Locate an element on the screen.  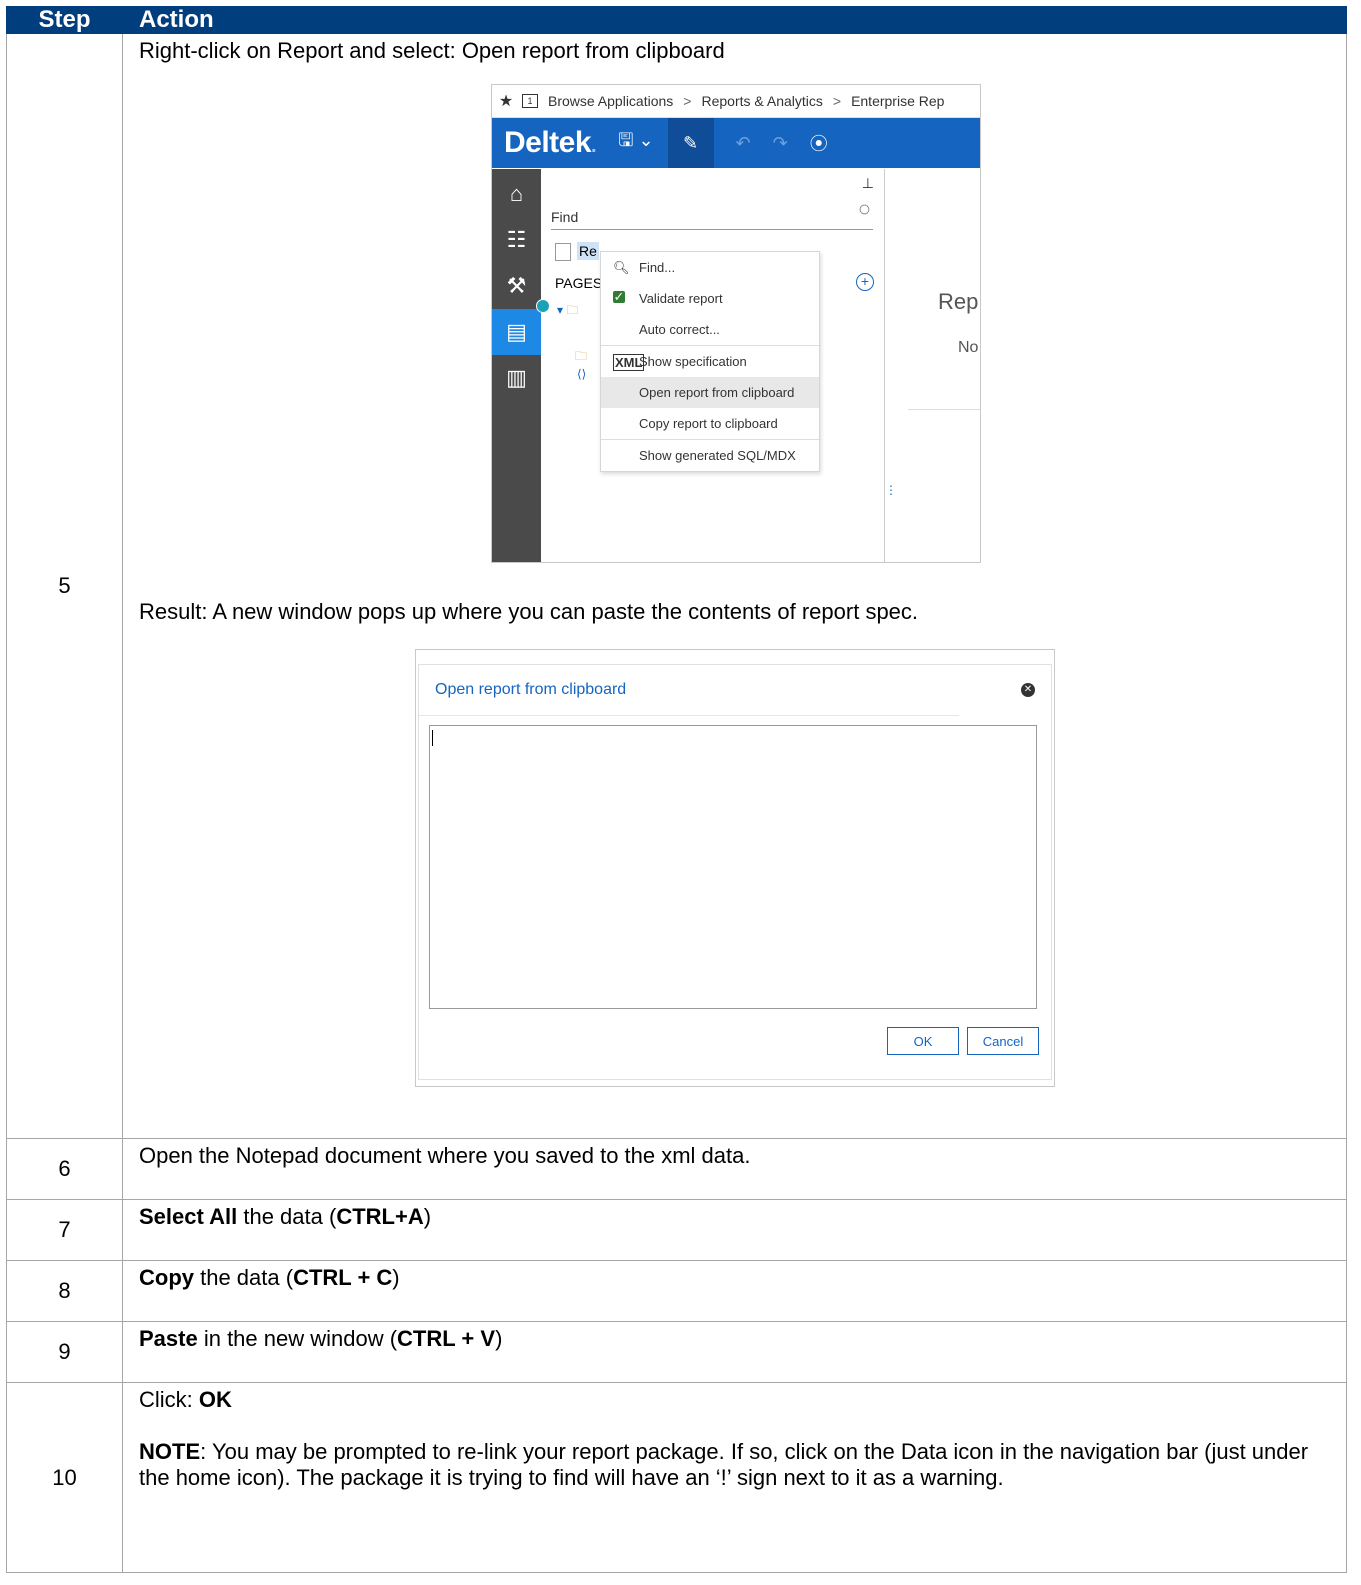
close-icon: ✕ is located at coordinates (1028, 690).